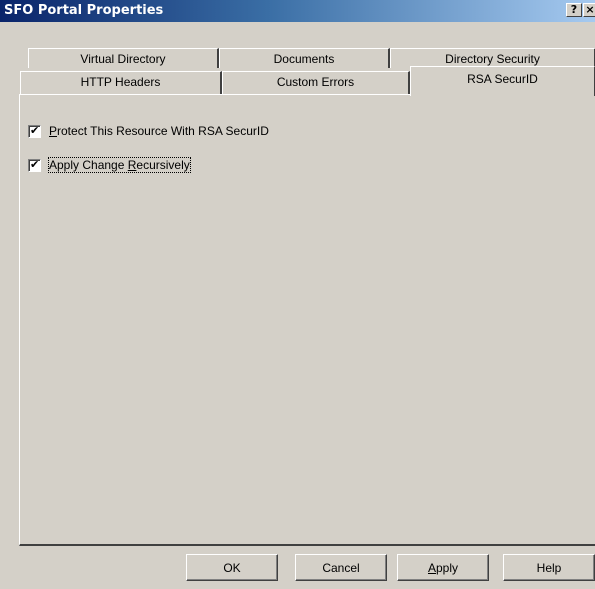 The image size is (595, 589). What do you see at coordinates (492, 58) in the screenshot?
I see `tab-directory-security: Directory Security` at bounding box center [492, 58].